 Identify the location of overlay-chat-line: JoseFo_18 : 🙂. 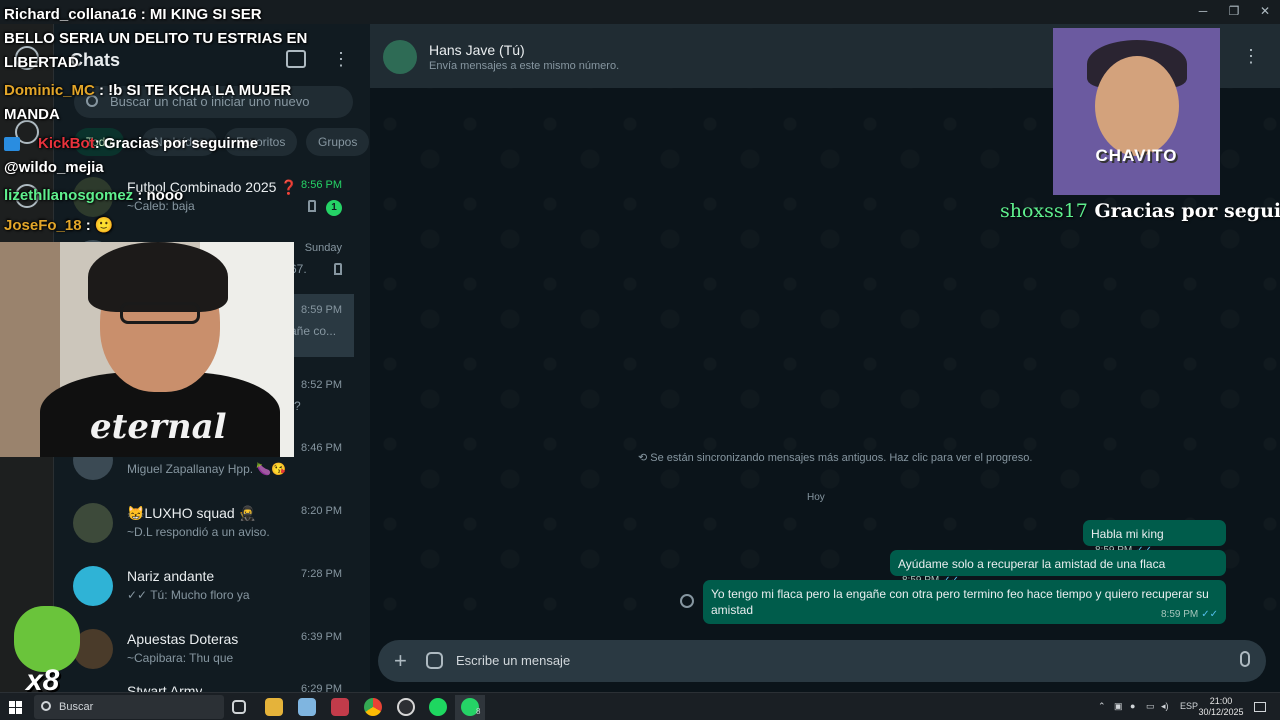
(59, 225).